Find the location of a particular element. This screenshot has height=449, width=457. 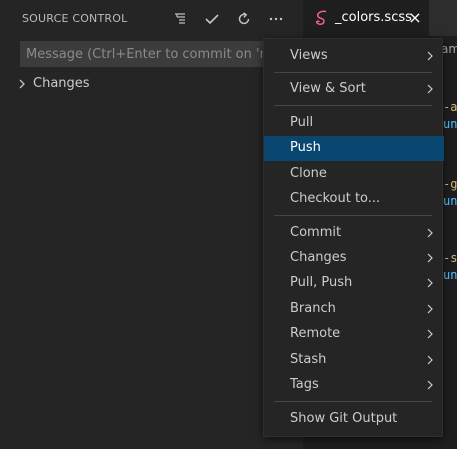

commit-message-input is located at coordinates (157, 54).